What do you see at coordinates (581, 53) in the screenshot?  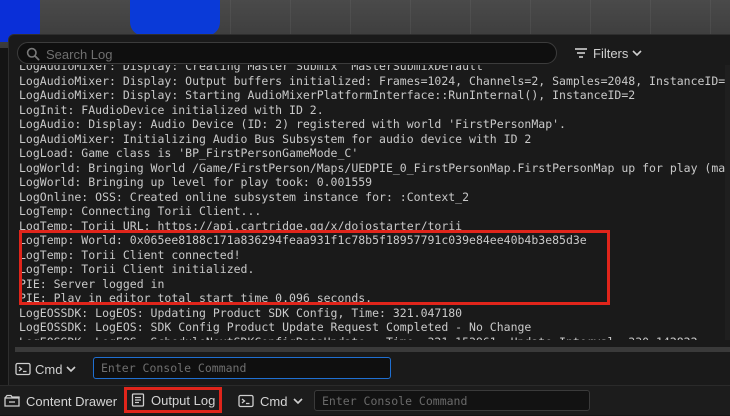 I see `filter-icon` at bounding box center [581, 53].